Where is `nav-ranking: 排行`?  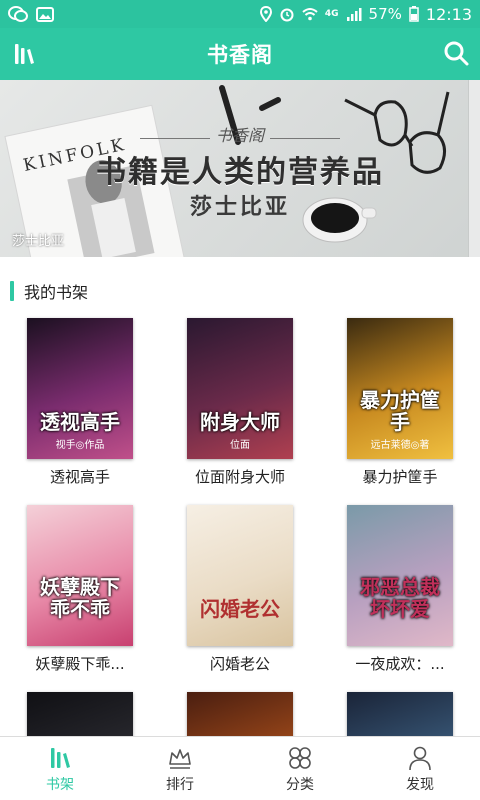
nav-ranking: 排行 is located at coordinates (180, 768).